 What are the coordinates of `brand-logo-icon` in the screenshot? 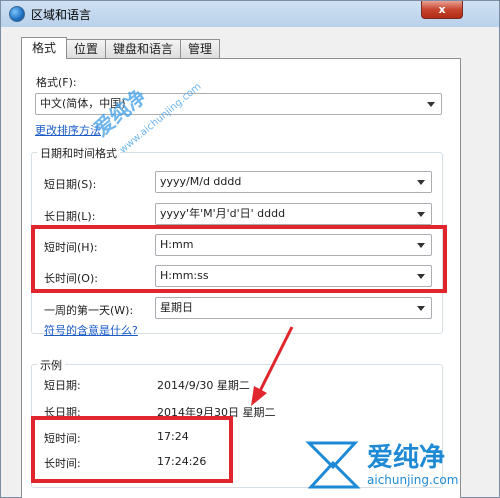 It's located at (333, 465).